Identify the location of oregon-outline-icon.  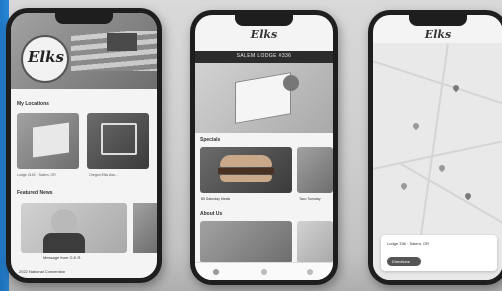
(119, 139).